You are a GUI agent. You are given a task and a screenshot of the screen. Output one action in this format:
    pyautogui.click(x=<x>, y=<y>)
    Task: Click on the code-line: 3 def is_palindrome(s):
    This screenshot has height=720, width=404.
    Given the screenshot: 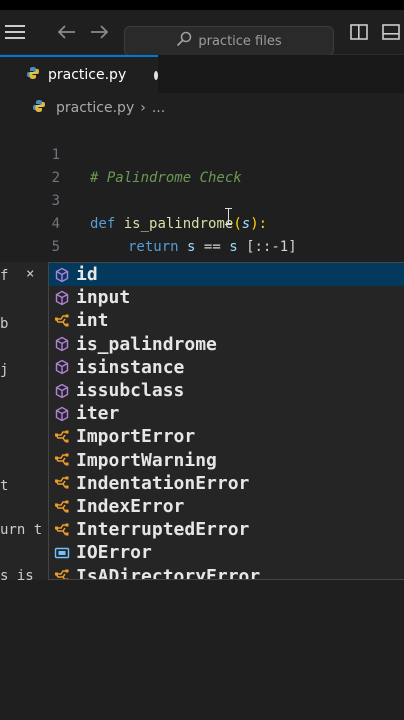 What is the action you would take?
    pyautogui.click(x=202, y=199)
    